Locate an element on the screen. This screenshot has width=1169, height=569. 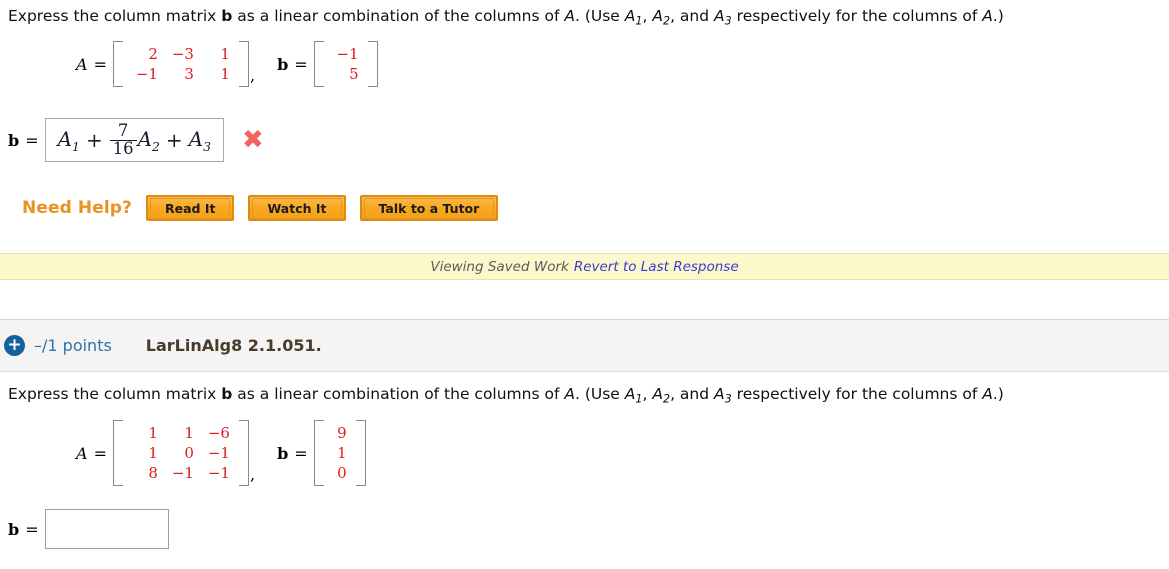
revert-to-last-response-link: Revert to Last Response is located at coordinates (656, 267).